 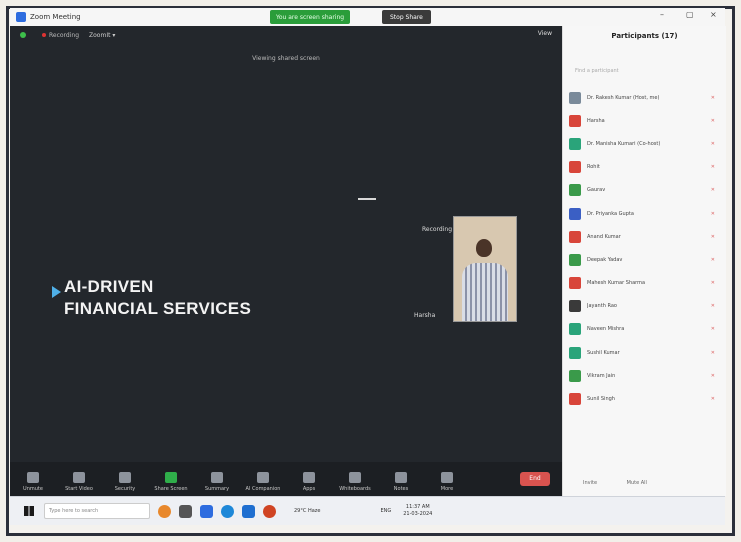 I want to click on end-meeting-button: End, so click(x=535, y=479).